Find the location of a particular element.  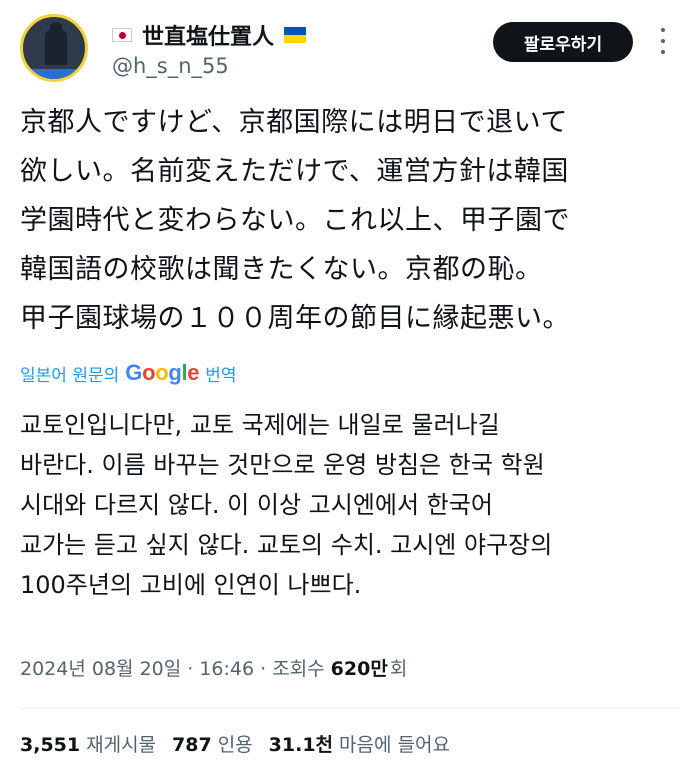

tweet-line: 学園時代と変わらない。これ以上、甲子園で is located at coordinates (295, 220).